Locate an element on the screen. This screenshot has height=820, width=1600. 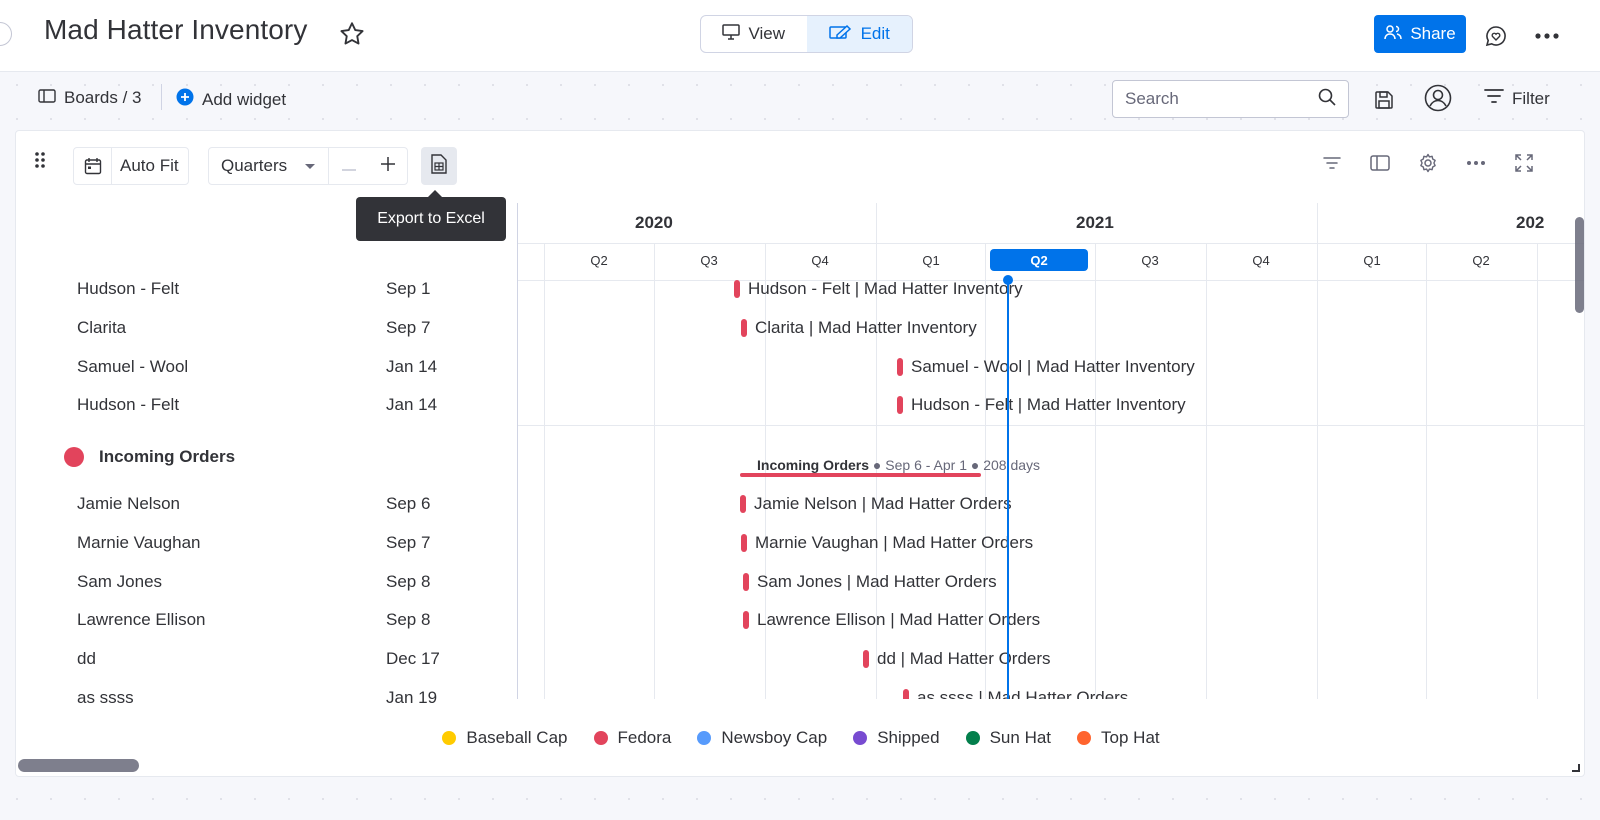
view-mode-button: View is located at coordinates (754, 34).